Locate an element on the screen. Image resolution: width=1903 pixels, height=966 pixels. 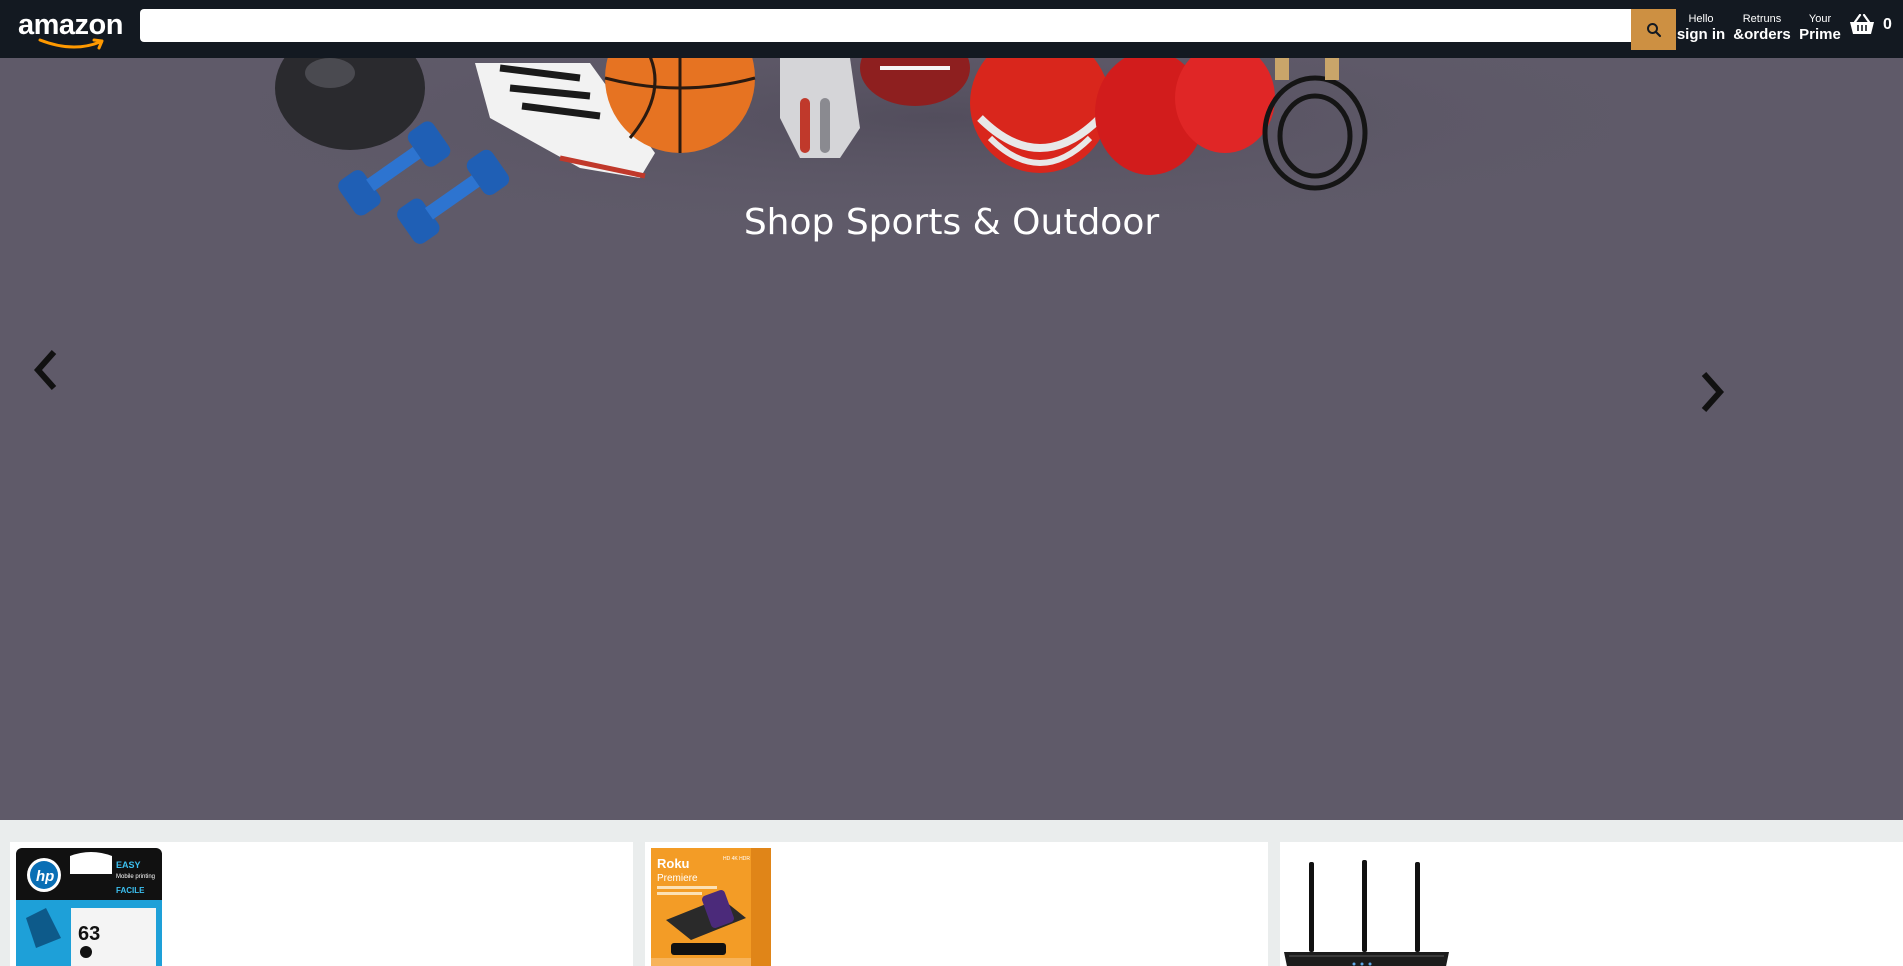
logo-text: amazon is located at coordinates (70, 25).